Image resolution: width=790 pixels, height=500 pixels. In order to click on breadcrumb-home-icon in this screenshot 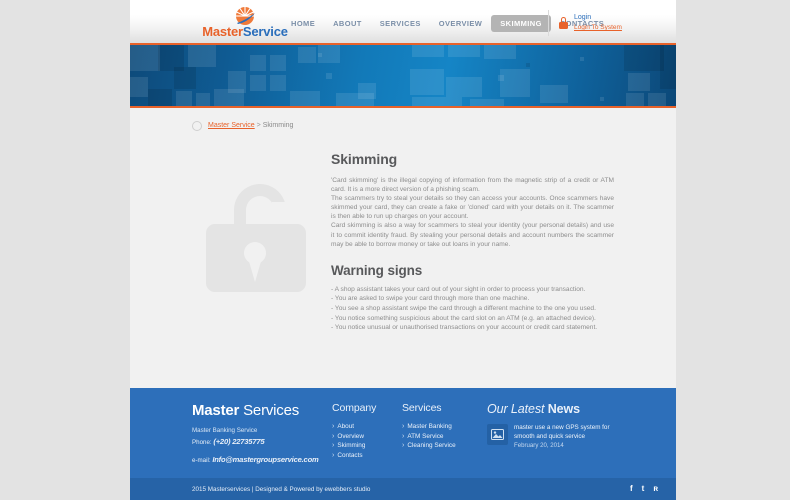, I will do `click(197, 125)`.